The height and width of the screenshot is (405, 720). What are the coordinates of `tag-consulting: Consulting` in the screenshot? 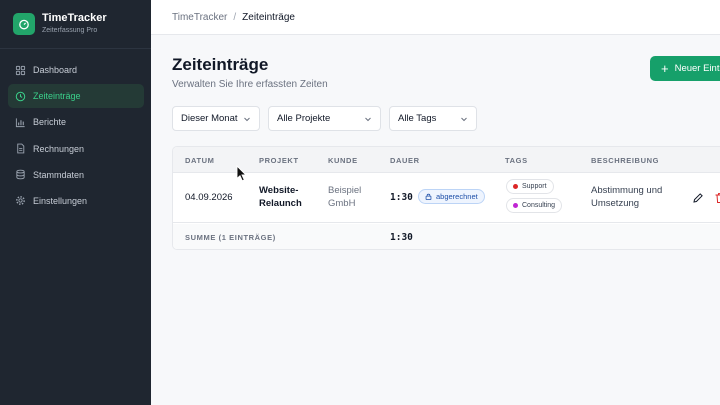 It's located at (534, 205).